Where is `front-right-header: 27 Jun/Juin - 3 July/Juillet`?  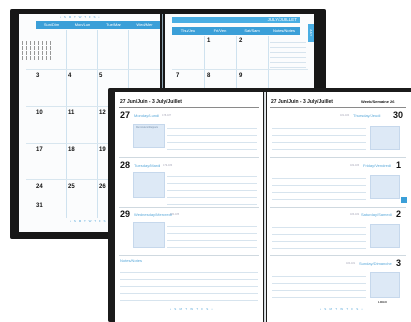 front-right-header: 27 Jun/Juin - 3 July/Juillet is located at coordinates (302, 102).